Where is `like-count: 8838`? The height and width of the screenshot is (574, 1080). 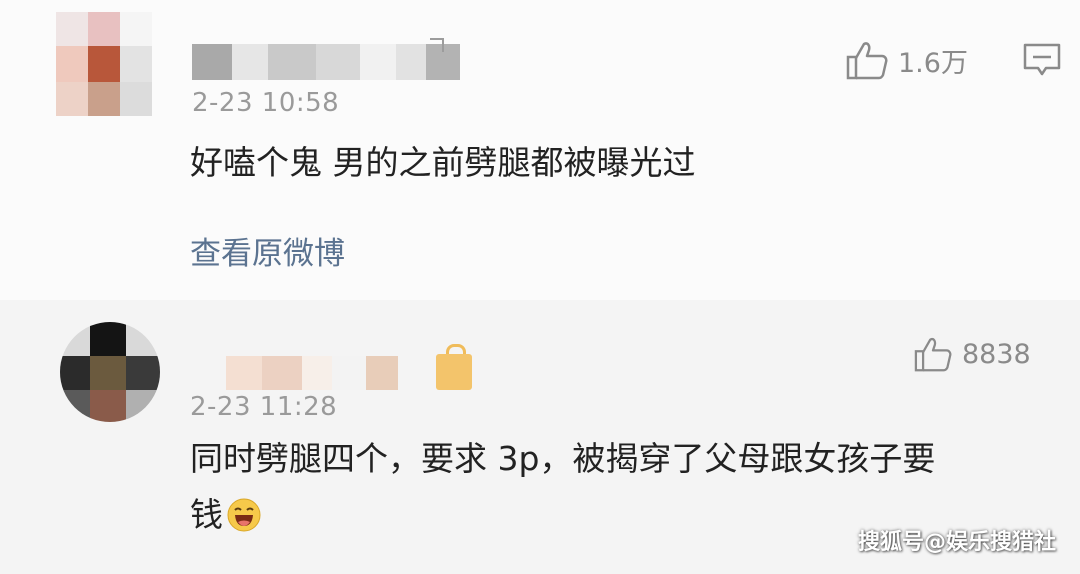 like-count: 8838 is located at coordinates (996, 354).